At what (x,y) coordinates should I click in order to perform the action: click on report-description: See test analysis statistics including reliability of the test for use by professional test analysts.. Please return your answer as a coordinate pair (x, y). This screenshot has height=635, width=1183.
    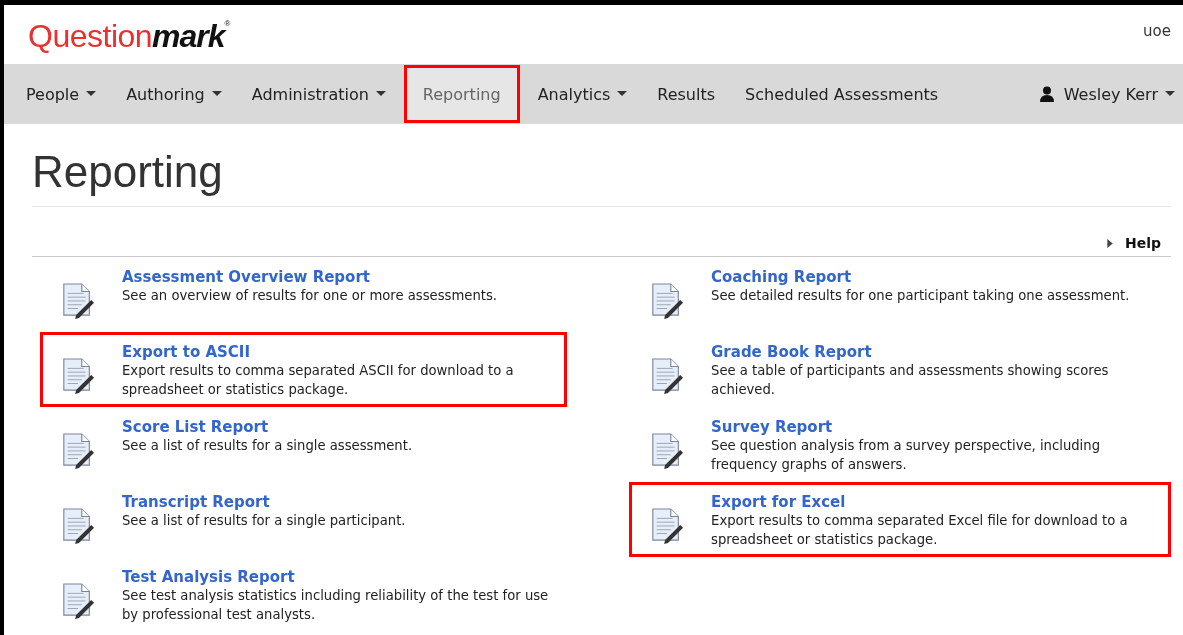
    Looking at the image, I should click on (336, 605).